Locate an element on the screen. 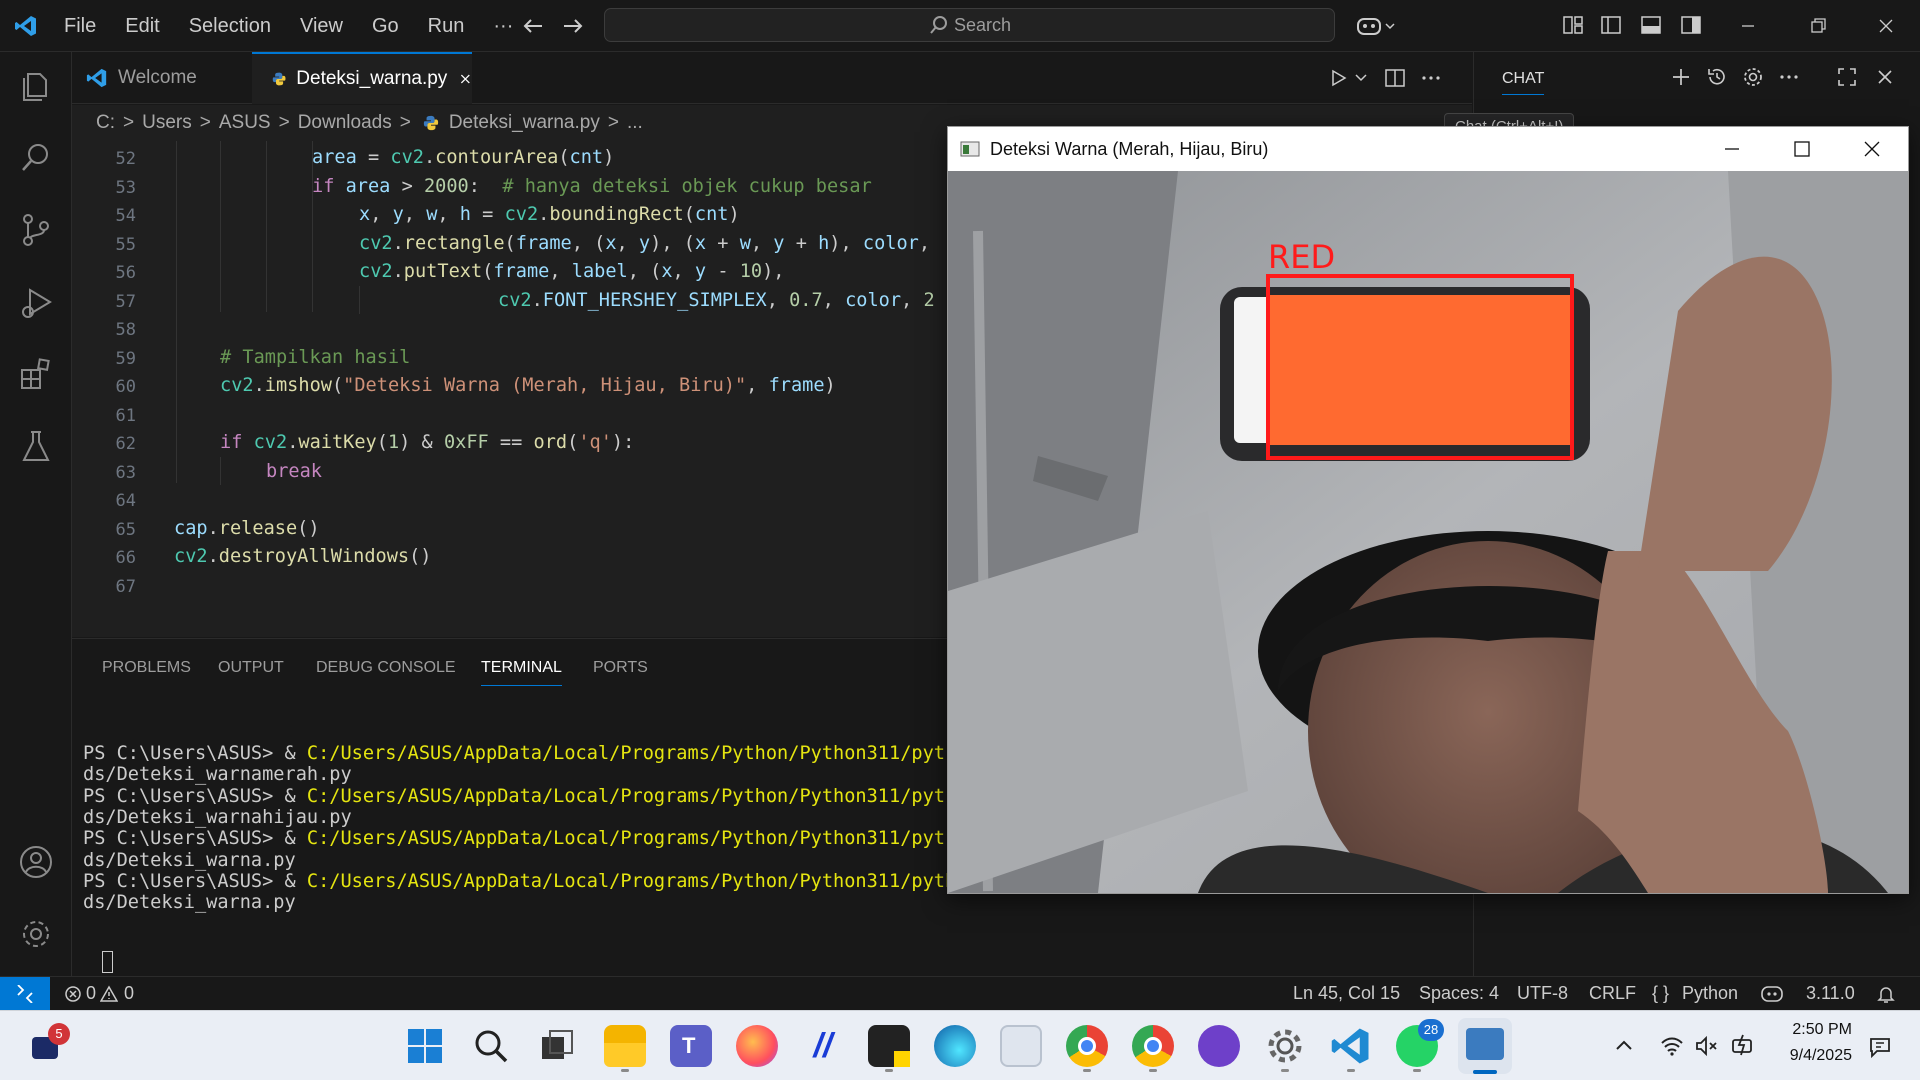 The height and width of the screenshot is (1080, 1920). chat-tab: CHAT is located at coordinates (1523, 82).